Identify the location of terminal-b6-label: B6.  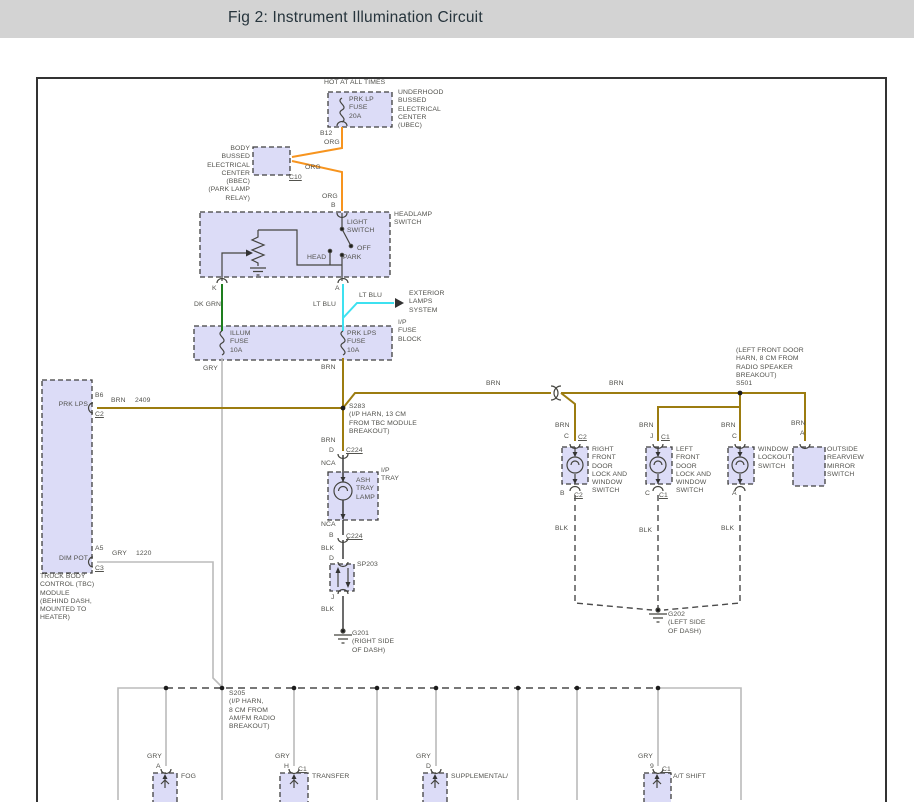
(99, 395).